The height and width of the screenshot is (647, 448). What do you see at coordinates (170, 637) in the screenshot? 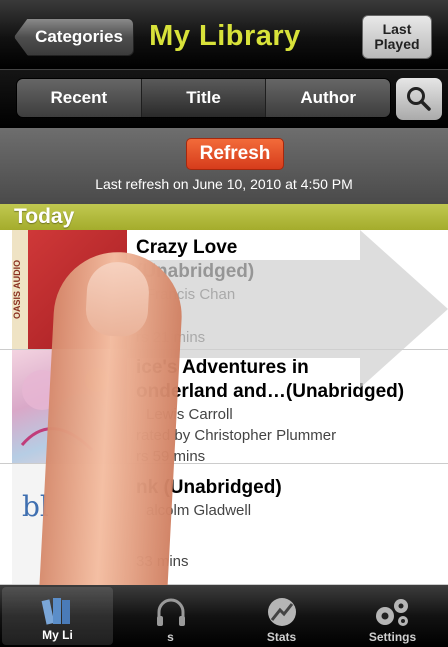
I see `tab-label: s` at bounding box center [170, 637].